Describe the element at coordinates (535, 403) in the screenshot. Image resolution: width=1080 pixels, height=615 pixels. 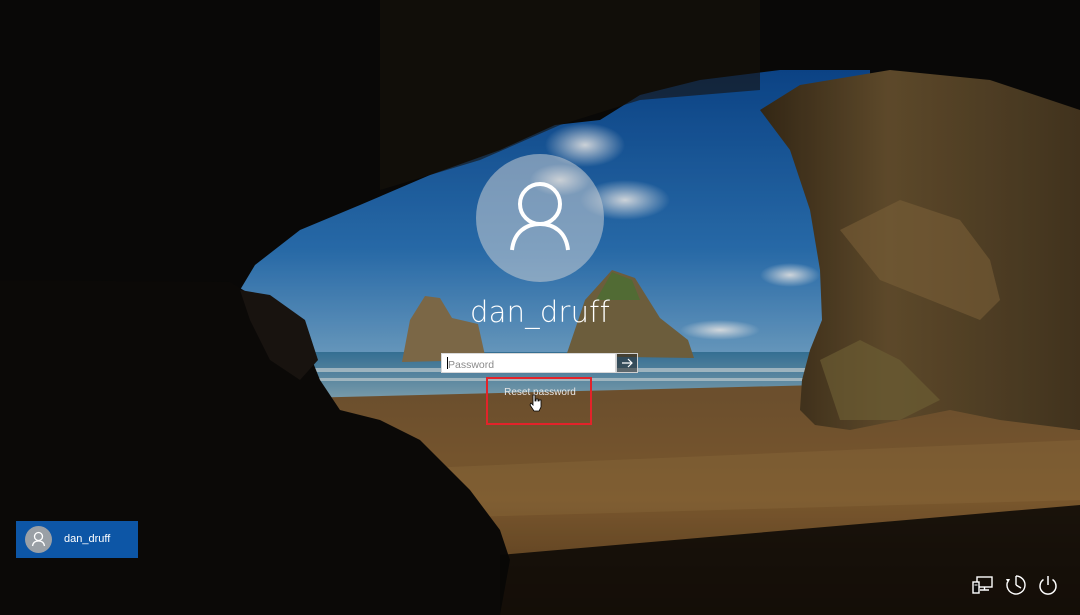
I see `hand-cursor-icon` at that location.